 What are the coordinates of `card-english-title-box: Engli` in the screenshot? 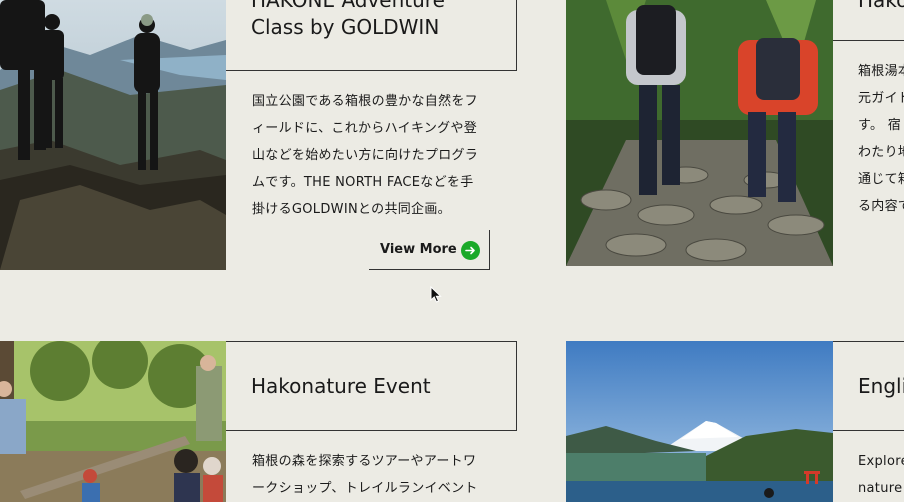 It's located at (868, 386).